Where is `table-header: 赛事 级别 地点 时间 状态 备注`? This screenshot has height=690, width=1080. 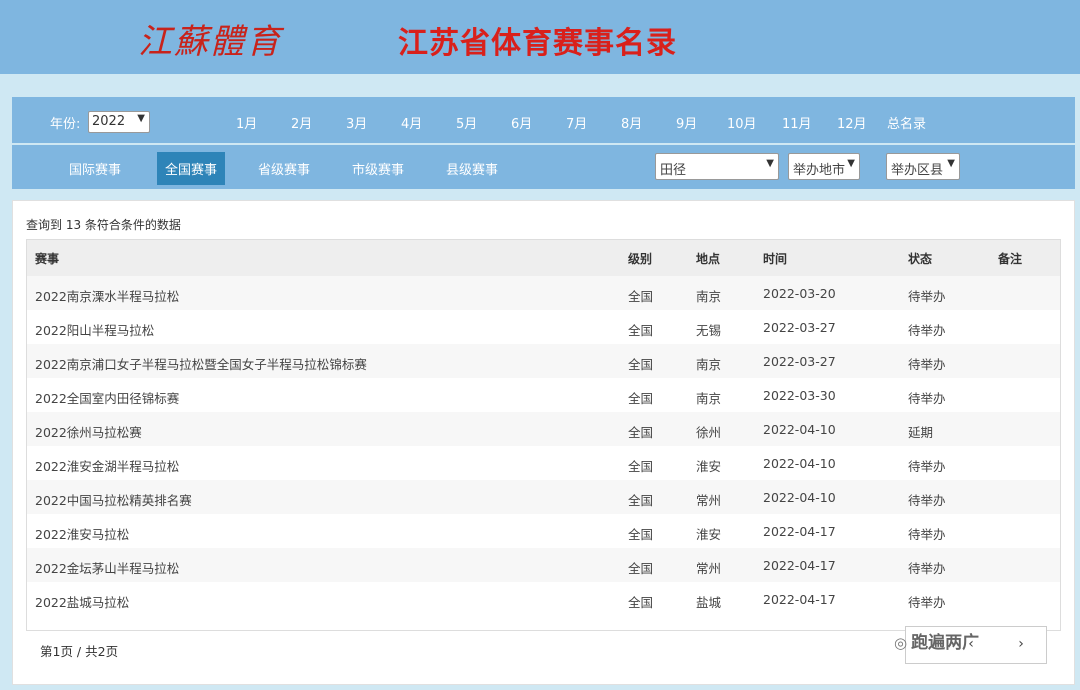 table-header: 赛事 级别 地点 时间 状态 备注 is located at coordinates (543, 258).